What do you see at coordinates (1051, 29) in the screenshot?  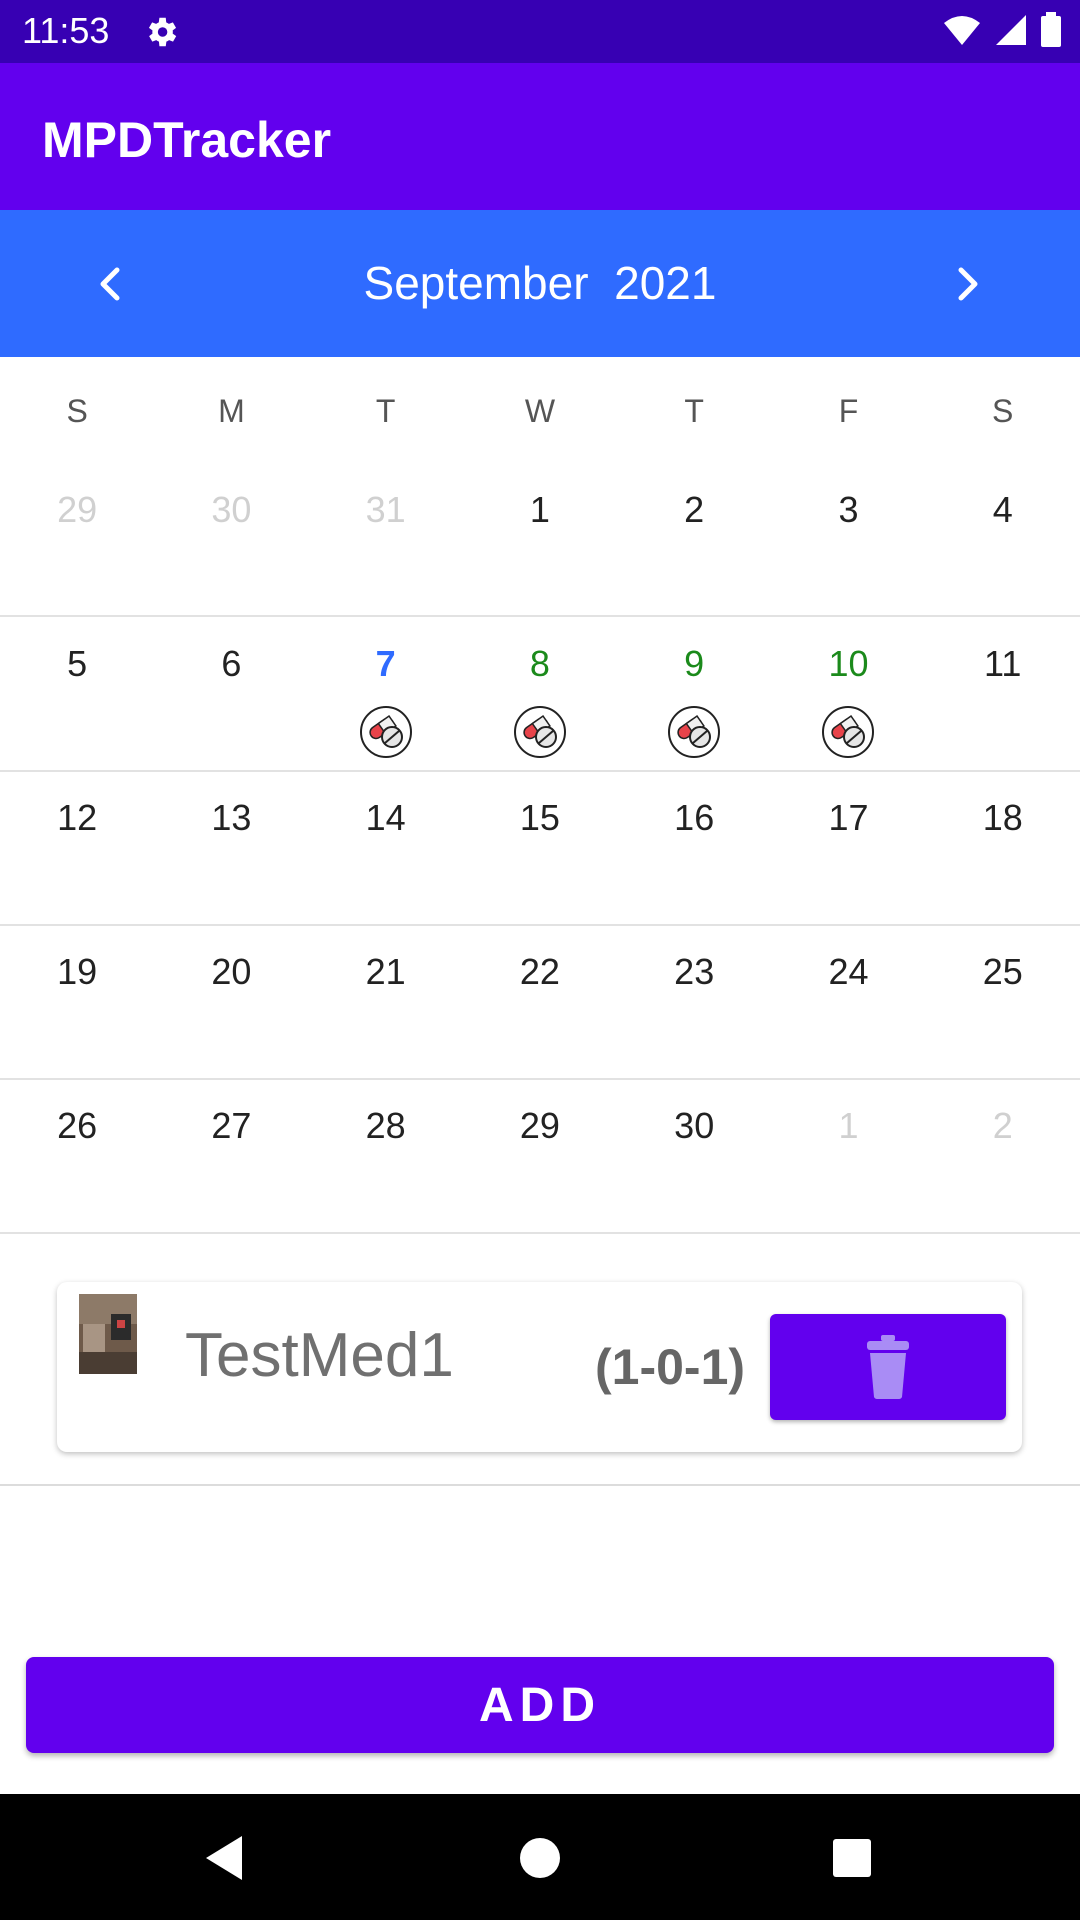 I see `battery-icon` at bounding box center [1051, 29].